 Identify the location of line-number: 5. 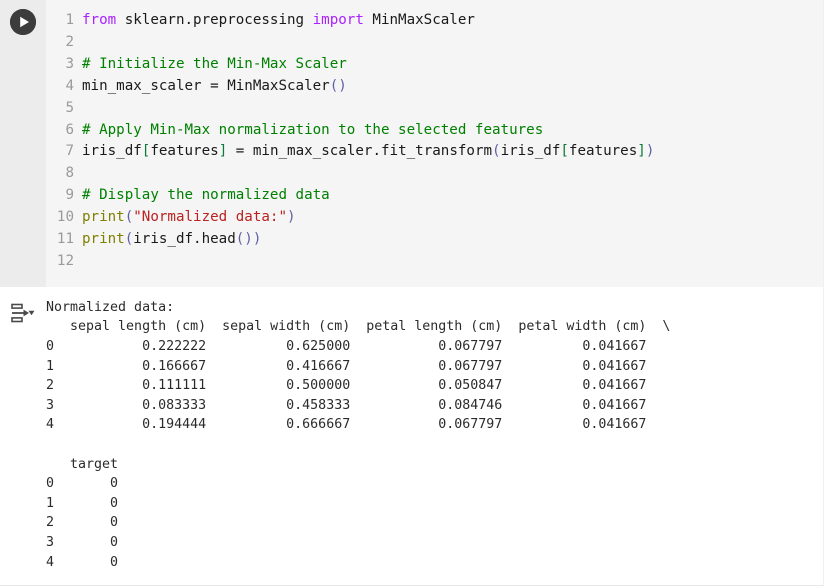
(69, 107).